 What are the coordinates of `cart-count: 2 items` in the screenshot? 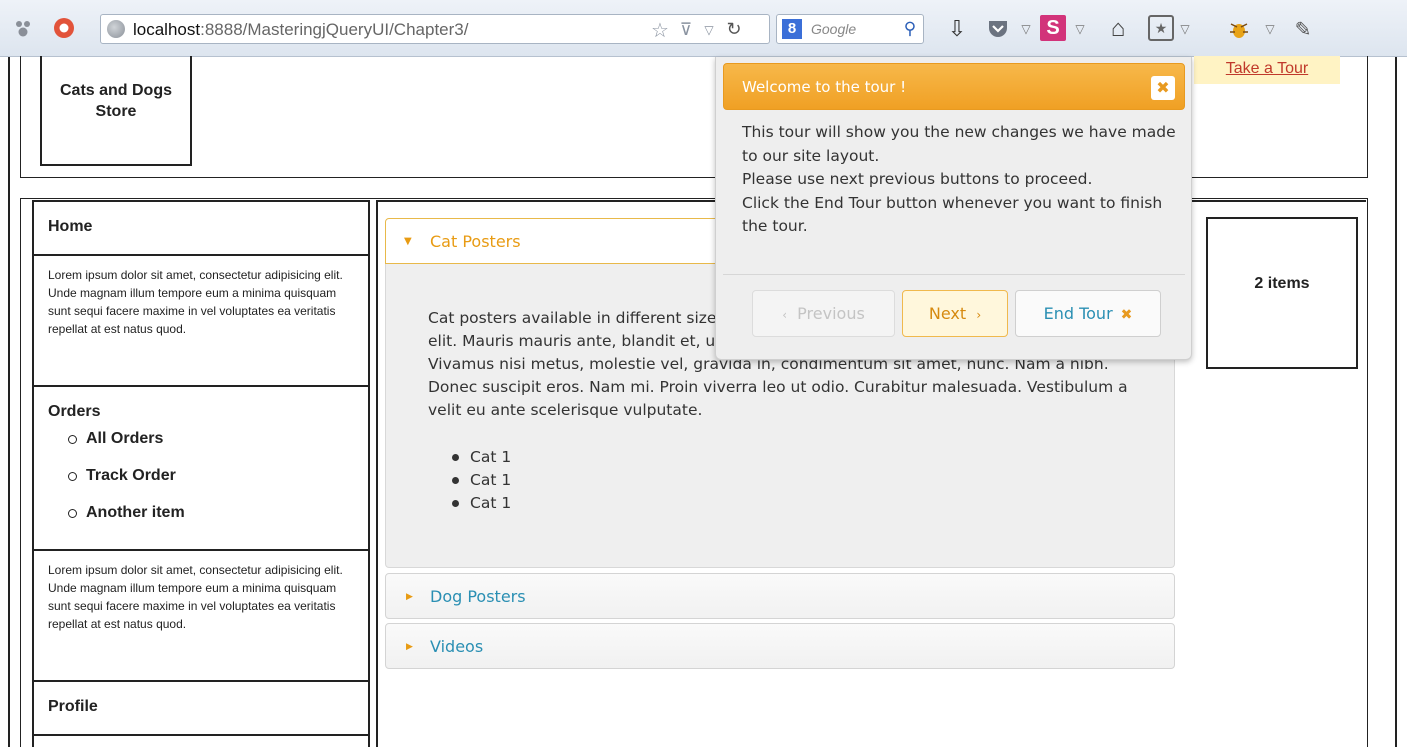 It's located at (1282, 283).